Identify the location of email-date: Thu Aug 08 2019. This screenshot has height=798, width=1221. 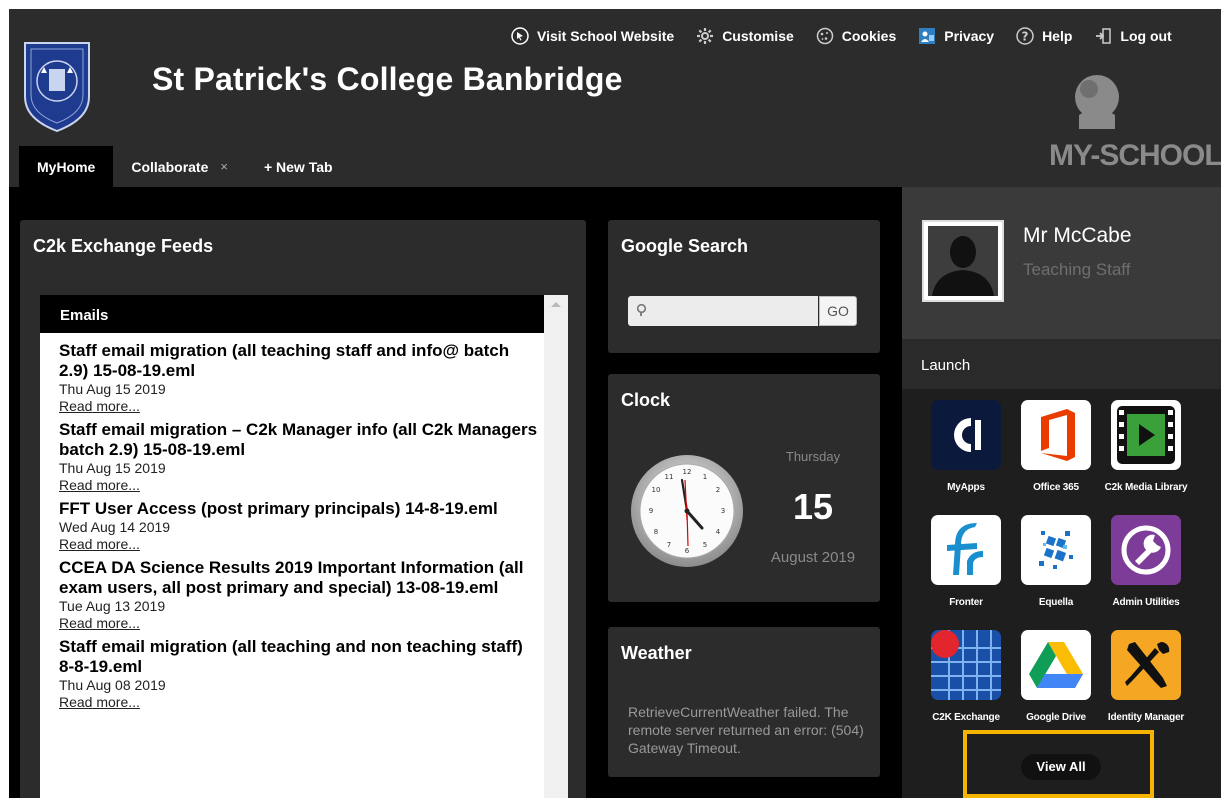
(112, 685).